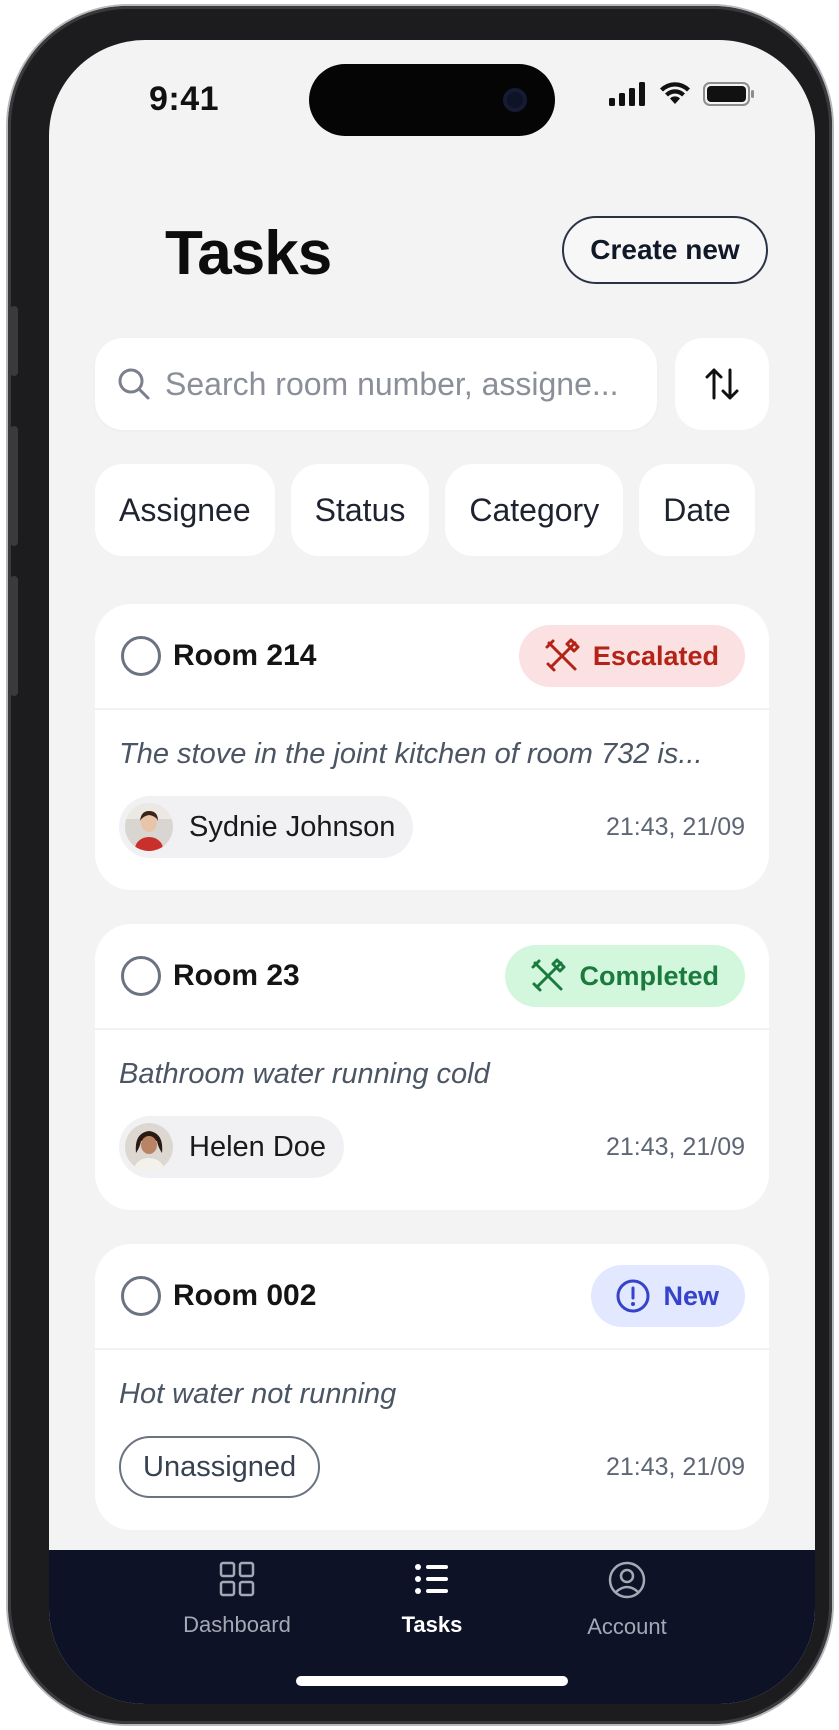  What do you see at coordinates (432, 1141) in the screenshot?
I see `task-card-footer: Helen Doe 21:43, 21/09` at bounding box center [432, 1141].